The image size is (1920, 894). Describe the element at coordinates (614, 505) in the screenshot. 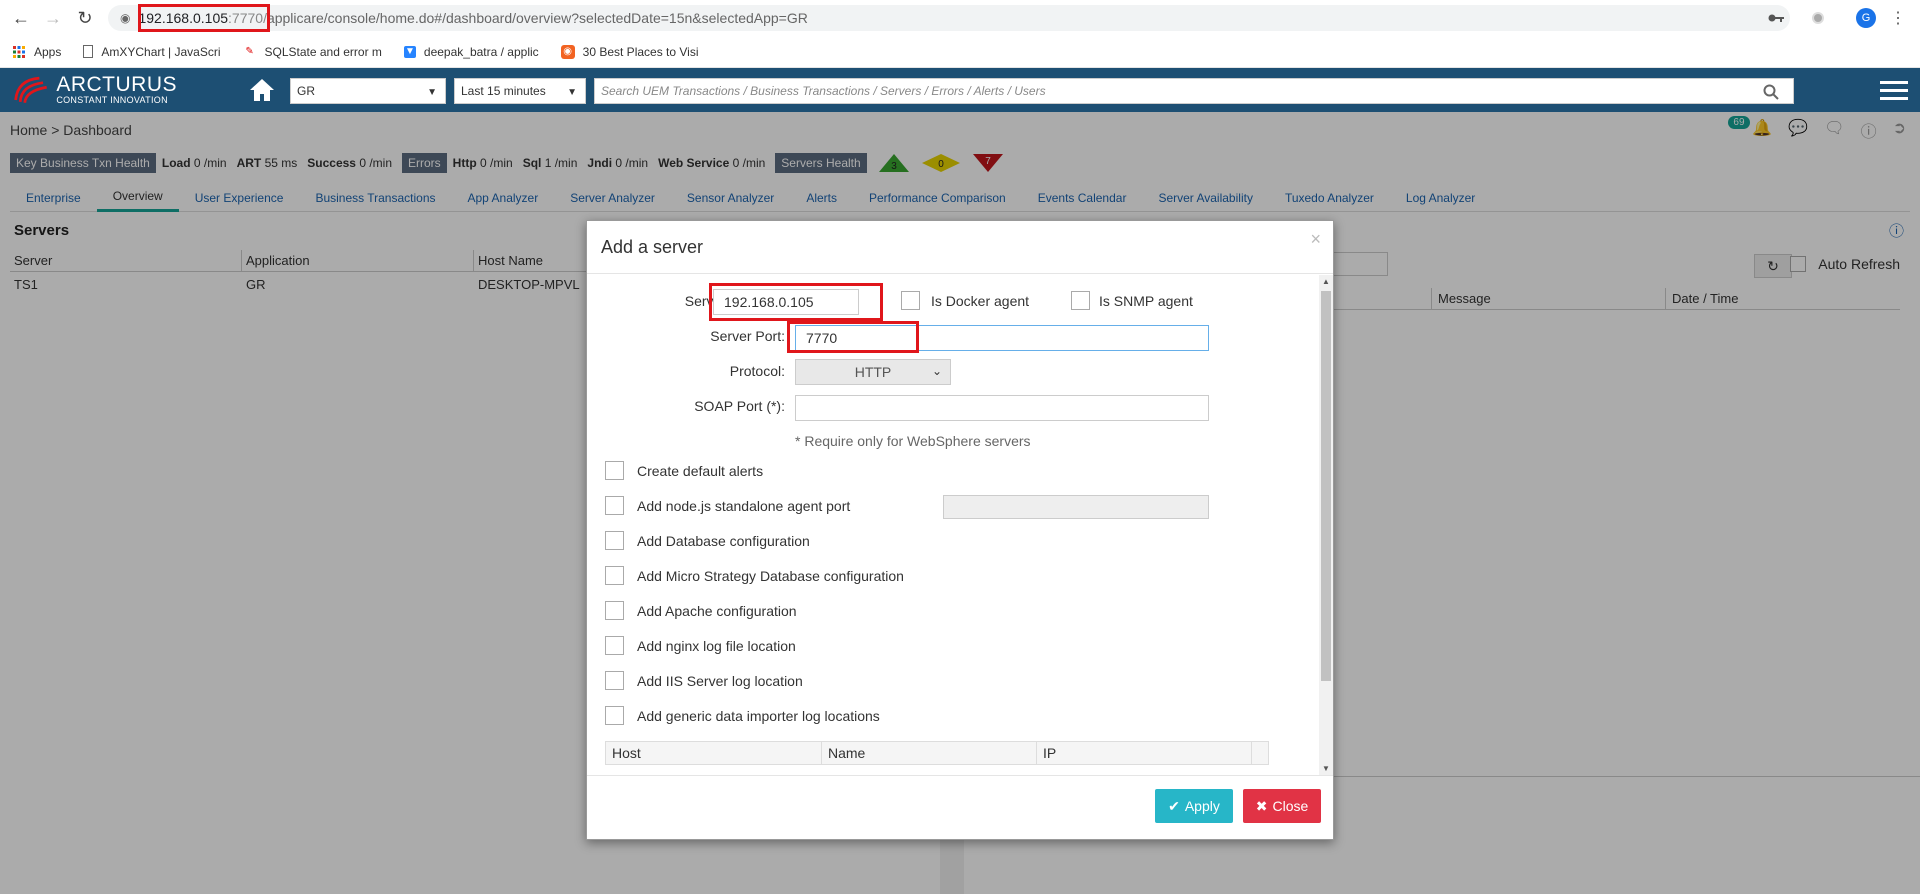

I see `nodejs-agent-port-checkbox` at that location.